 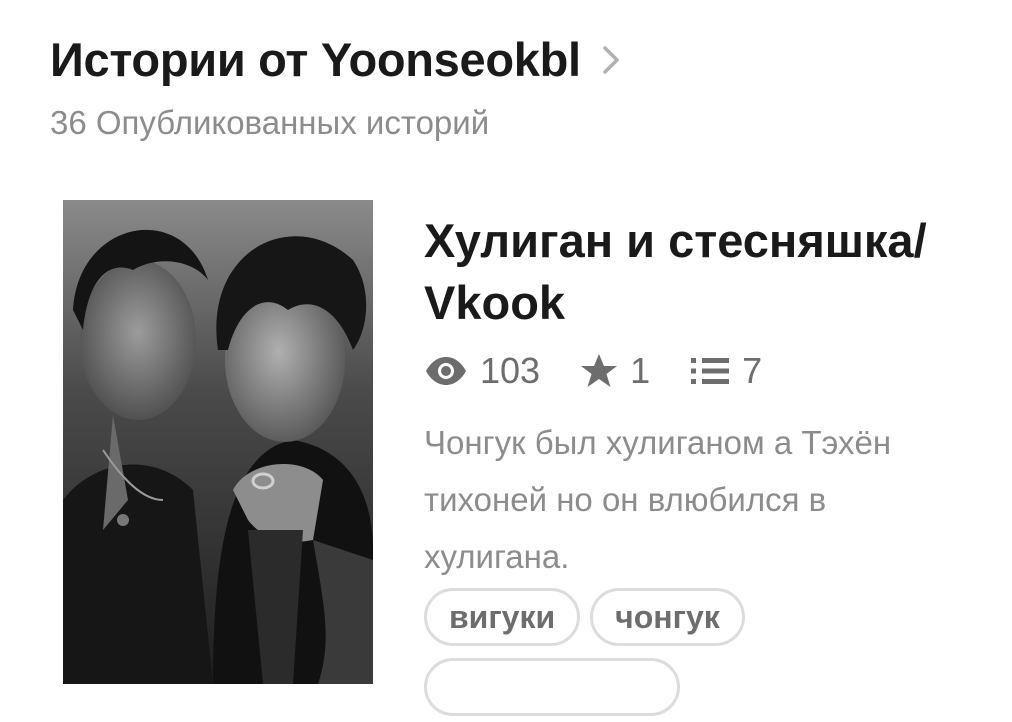 What do you see at coordinates (667, 617) in the screenshot?
I see `tag-chip: чонгук` at bounding box center [667, 617].